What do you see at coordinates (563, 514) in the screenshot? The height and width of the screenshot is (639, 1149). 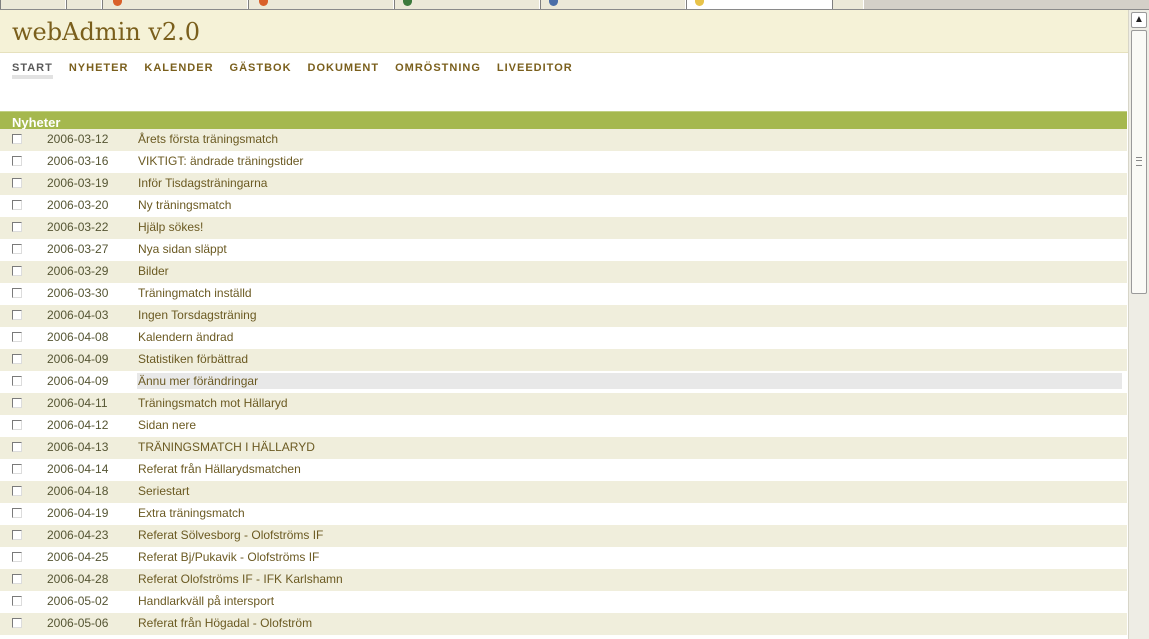 I see `table-row: 2006-04-19 Extra träningsmatch` at bounding box center [563, 514].